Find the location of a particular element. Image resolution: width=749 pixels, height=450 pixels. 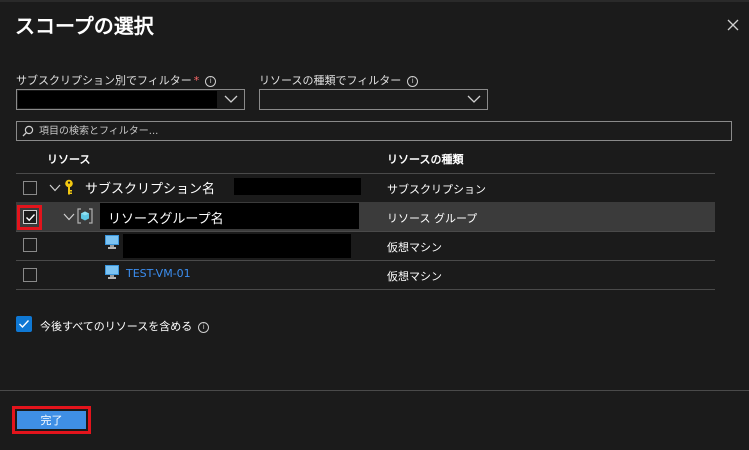

subscription-filter-label: サブスクリプション別でフィルター * i is located at coordinates (116, 80).